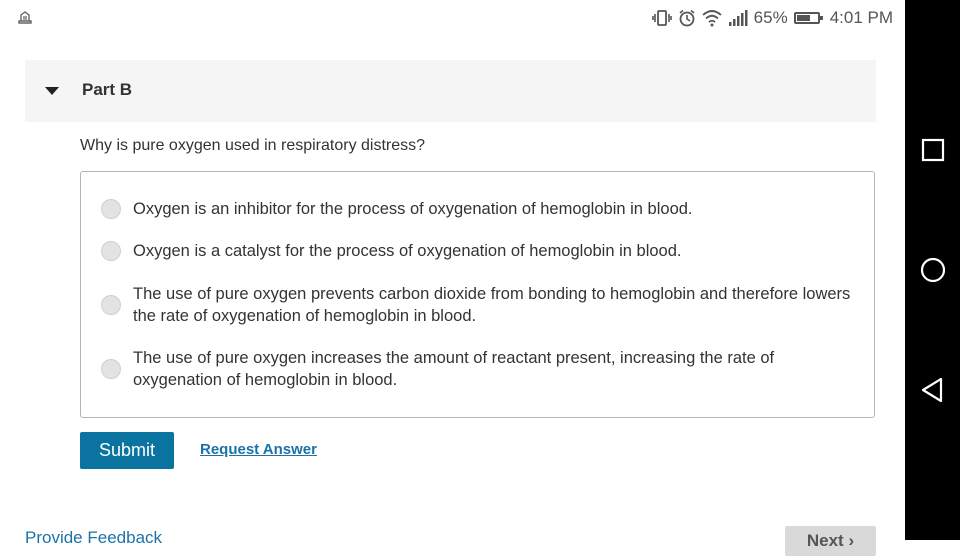 This screenshot has height=556, width=960. I want to click on request-answer-link: Request Answer, so click(258, 449).